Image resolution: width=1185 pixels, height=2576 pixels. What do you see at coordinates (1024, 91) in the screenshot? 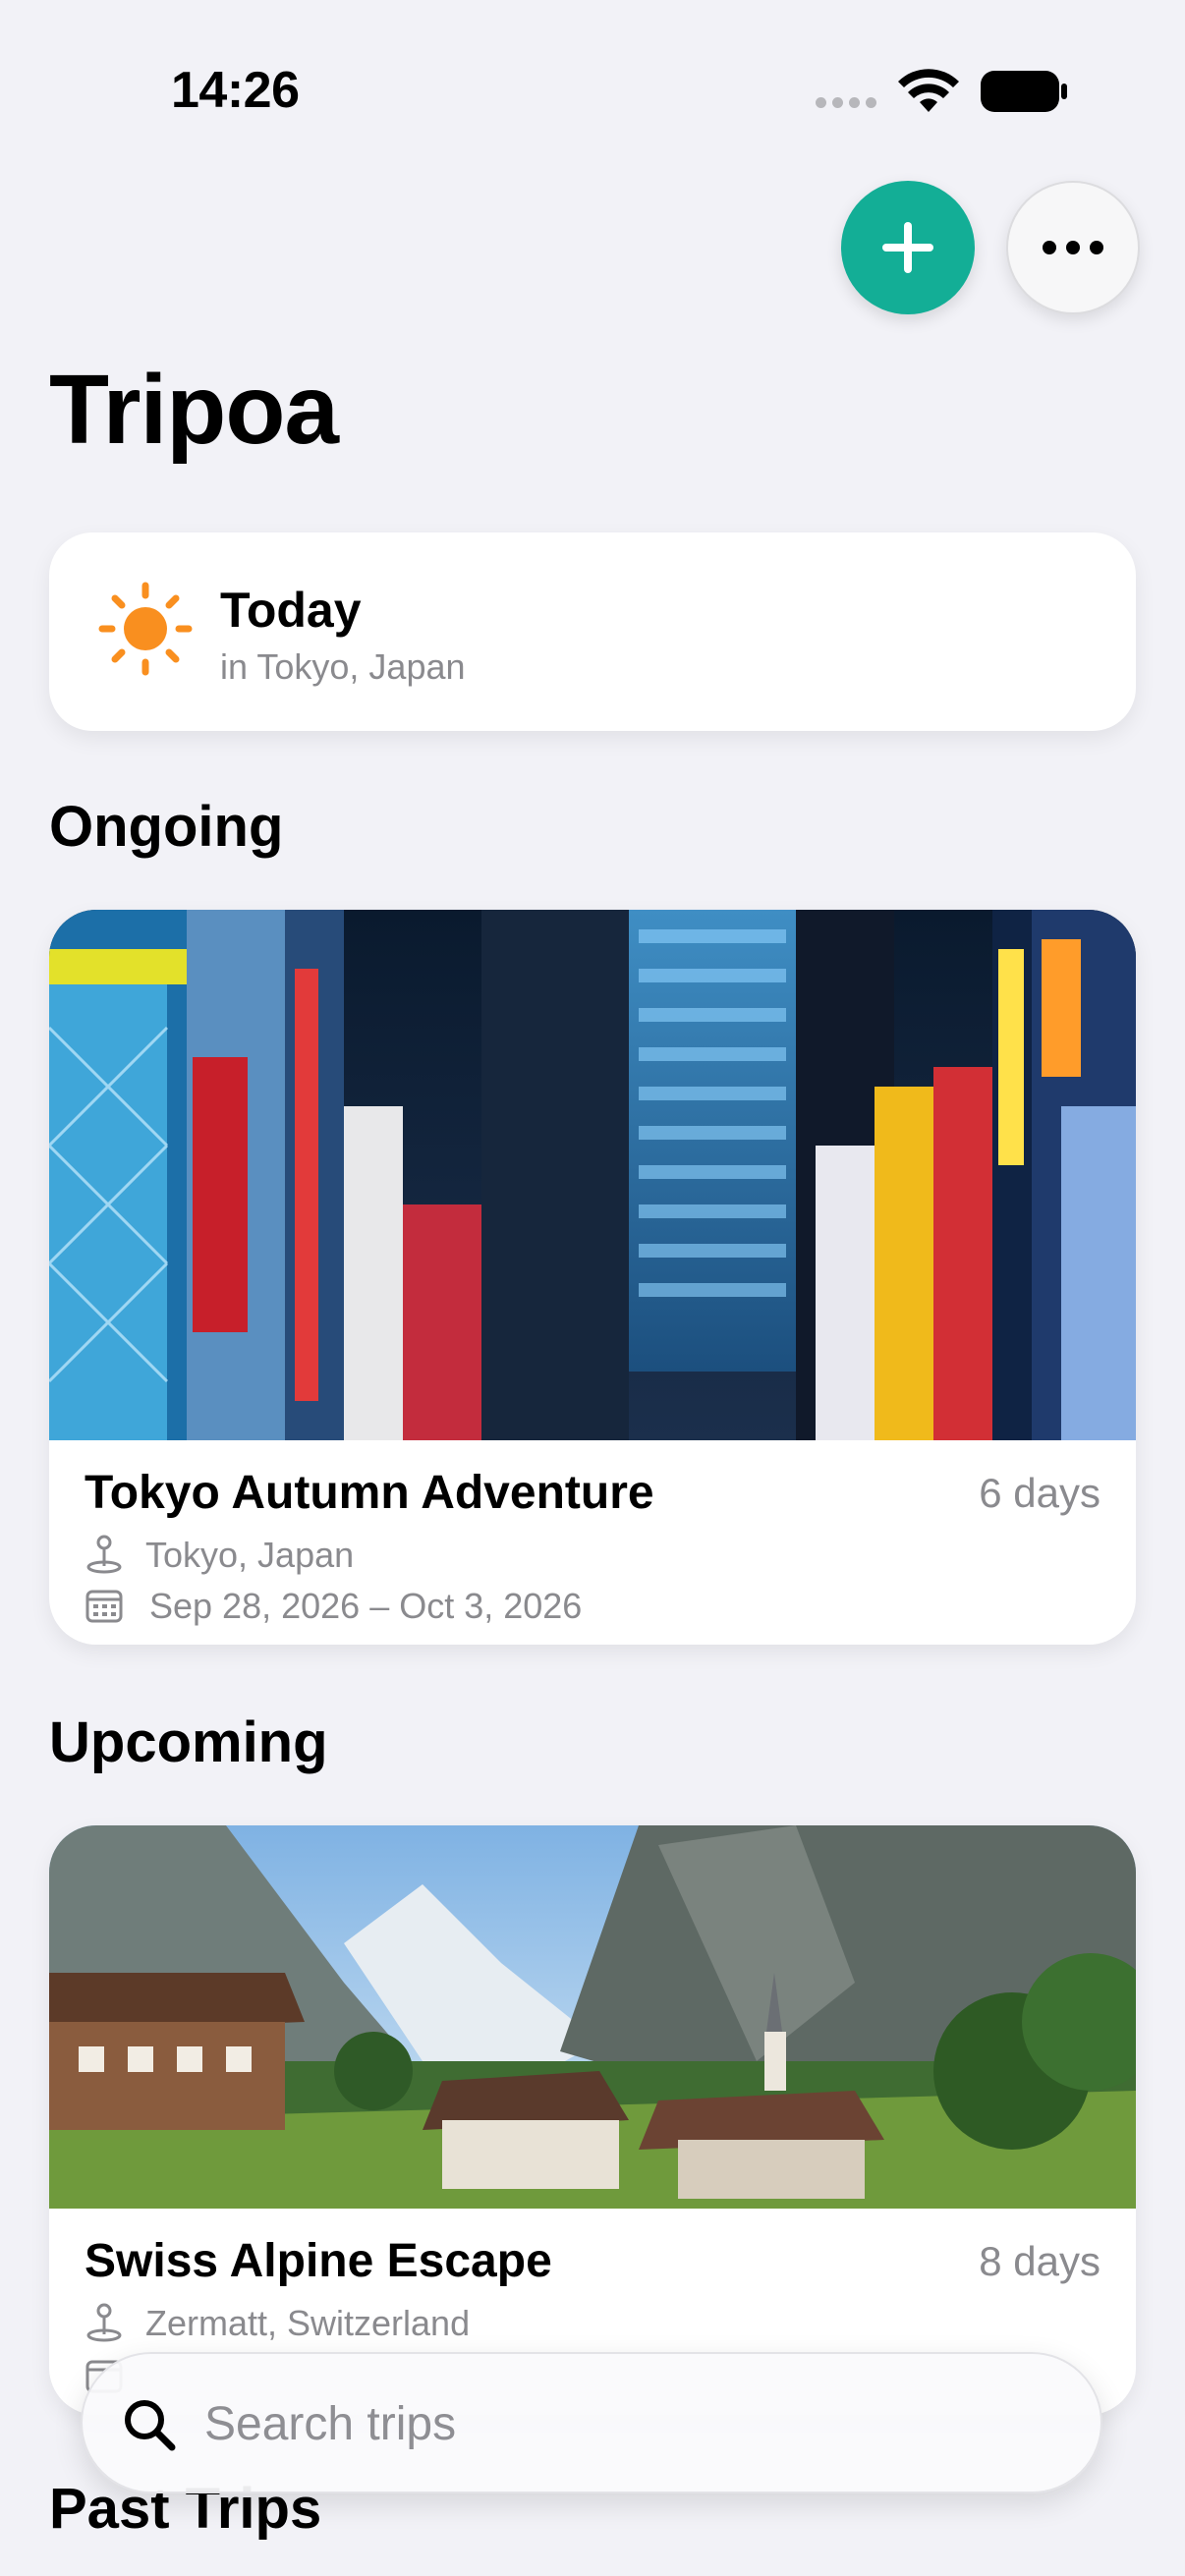
I see `battery-icon` at bounding box center [1024, 91].